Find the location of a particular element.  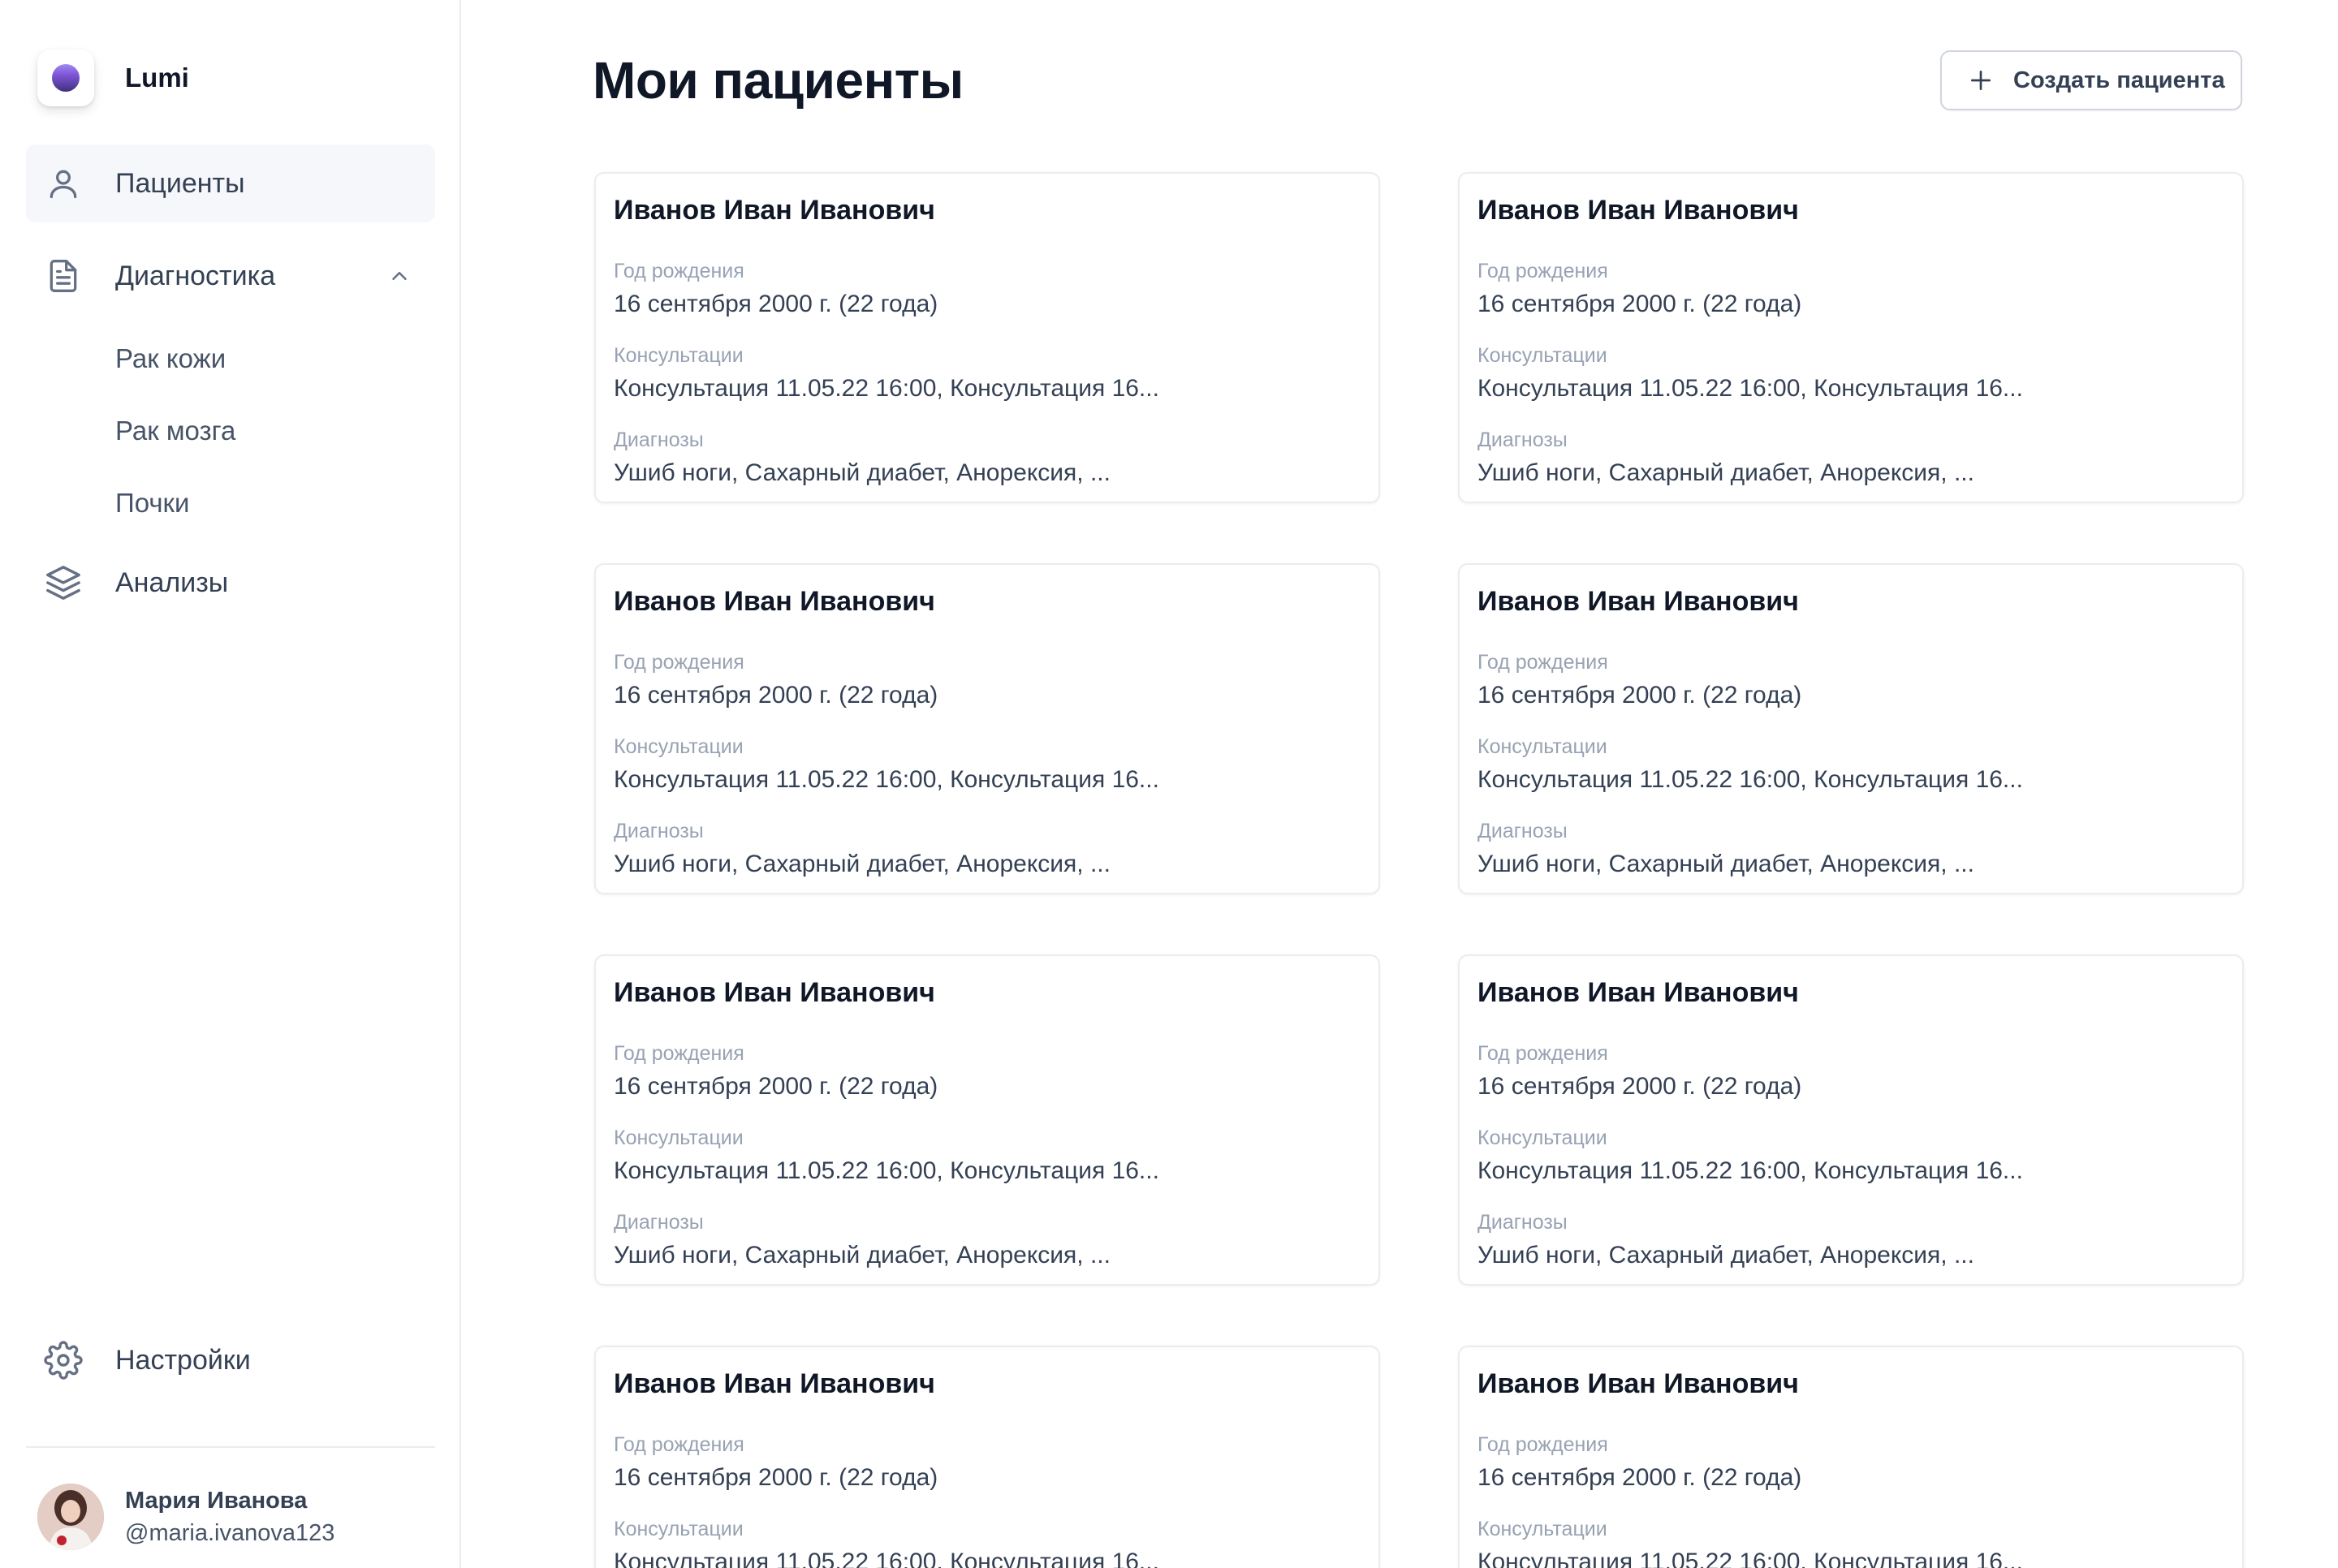

document-icon is located at coordinates (63, 276).